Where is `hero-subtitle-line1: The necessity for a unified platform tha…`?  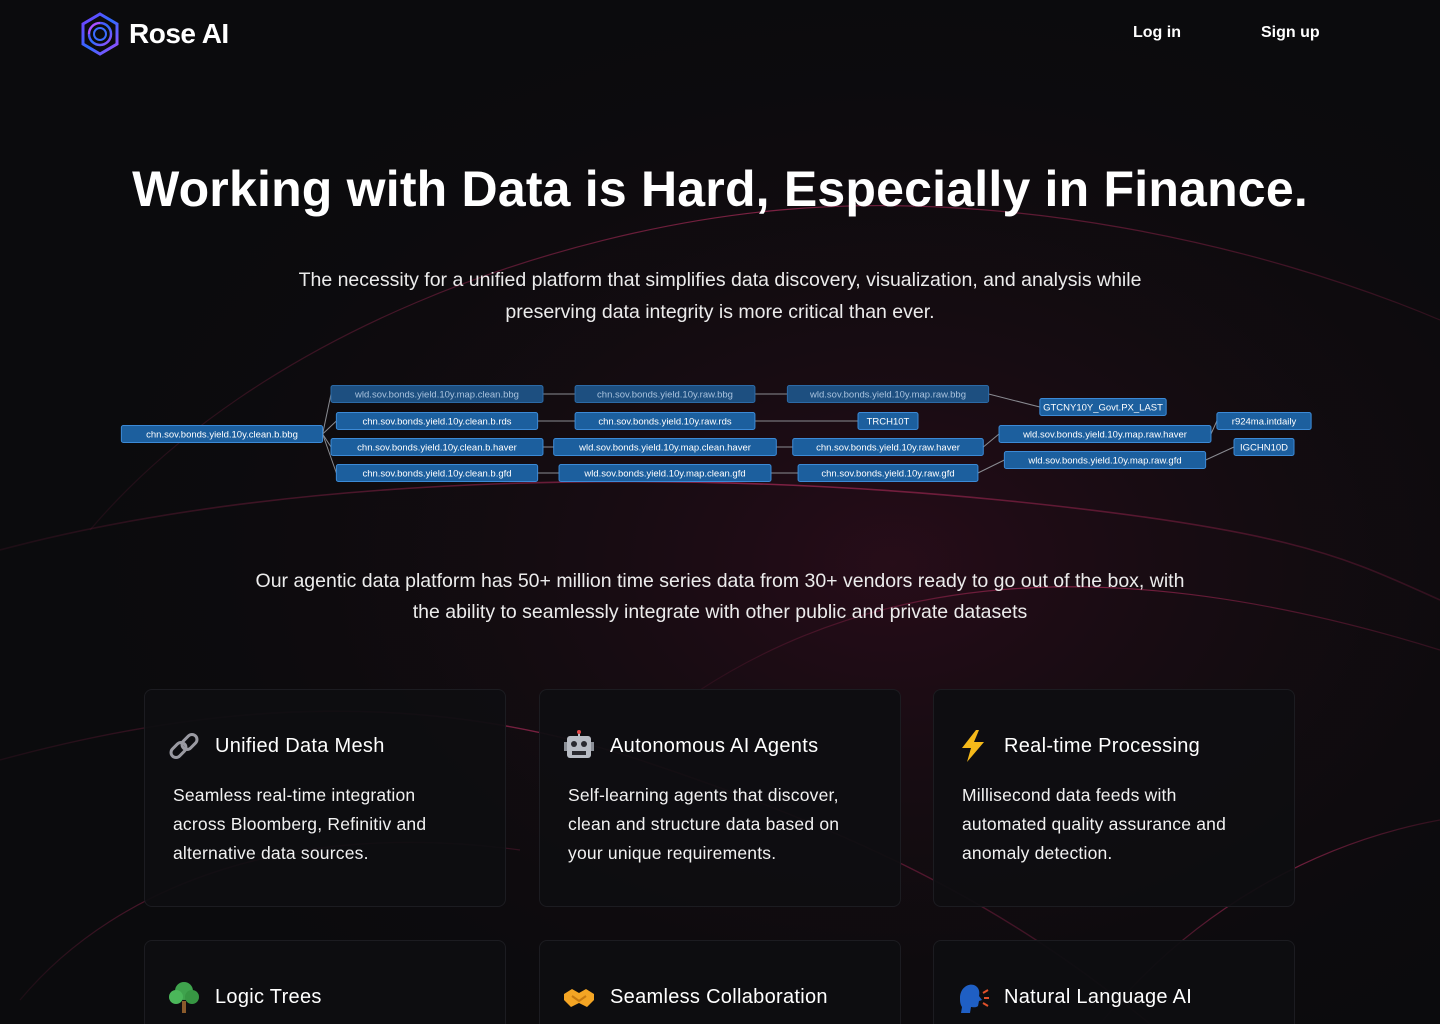
hero-subtitle-line1: The necessity for a unified platform tha… is located at coordinates (720, 280).